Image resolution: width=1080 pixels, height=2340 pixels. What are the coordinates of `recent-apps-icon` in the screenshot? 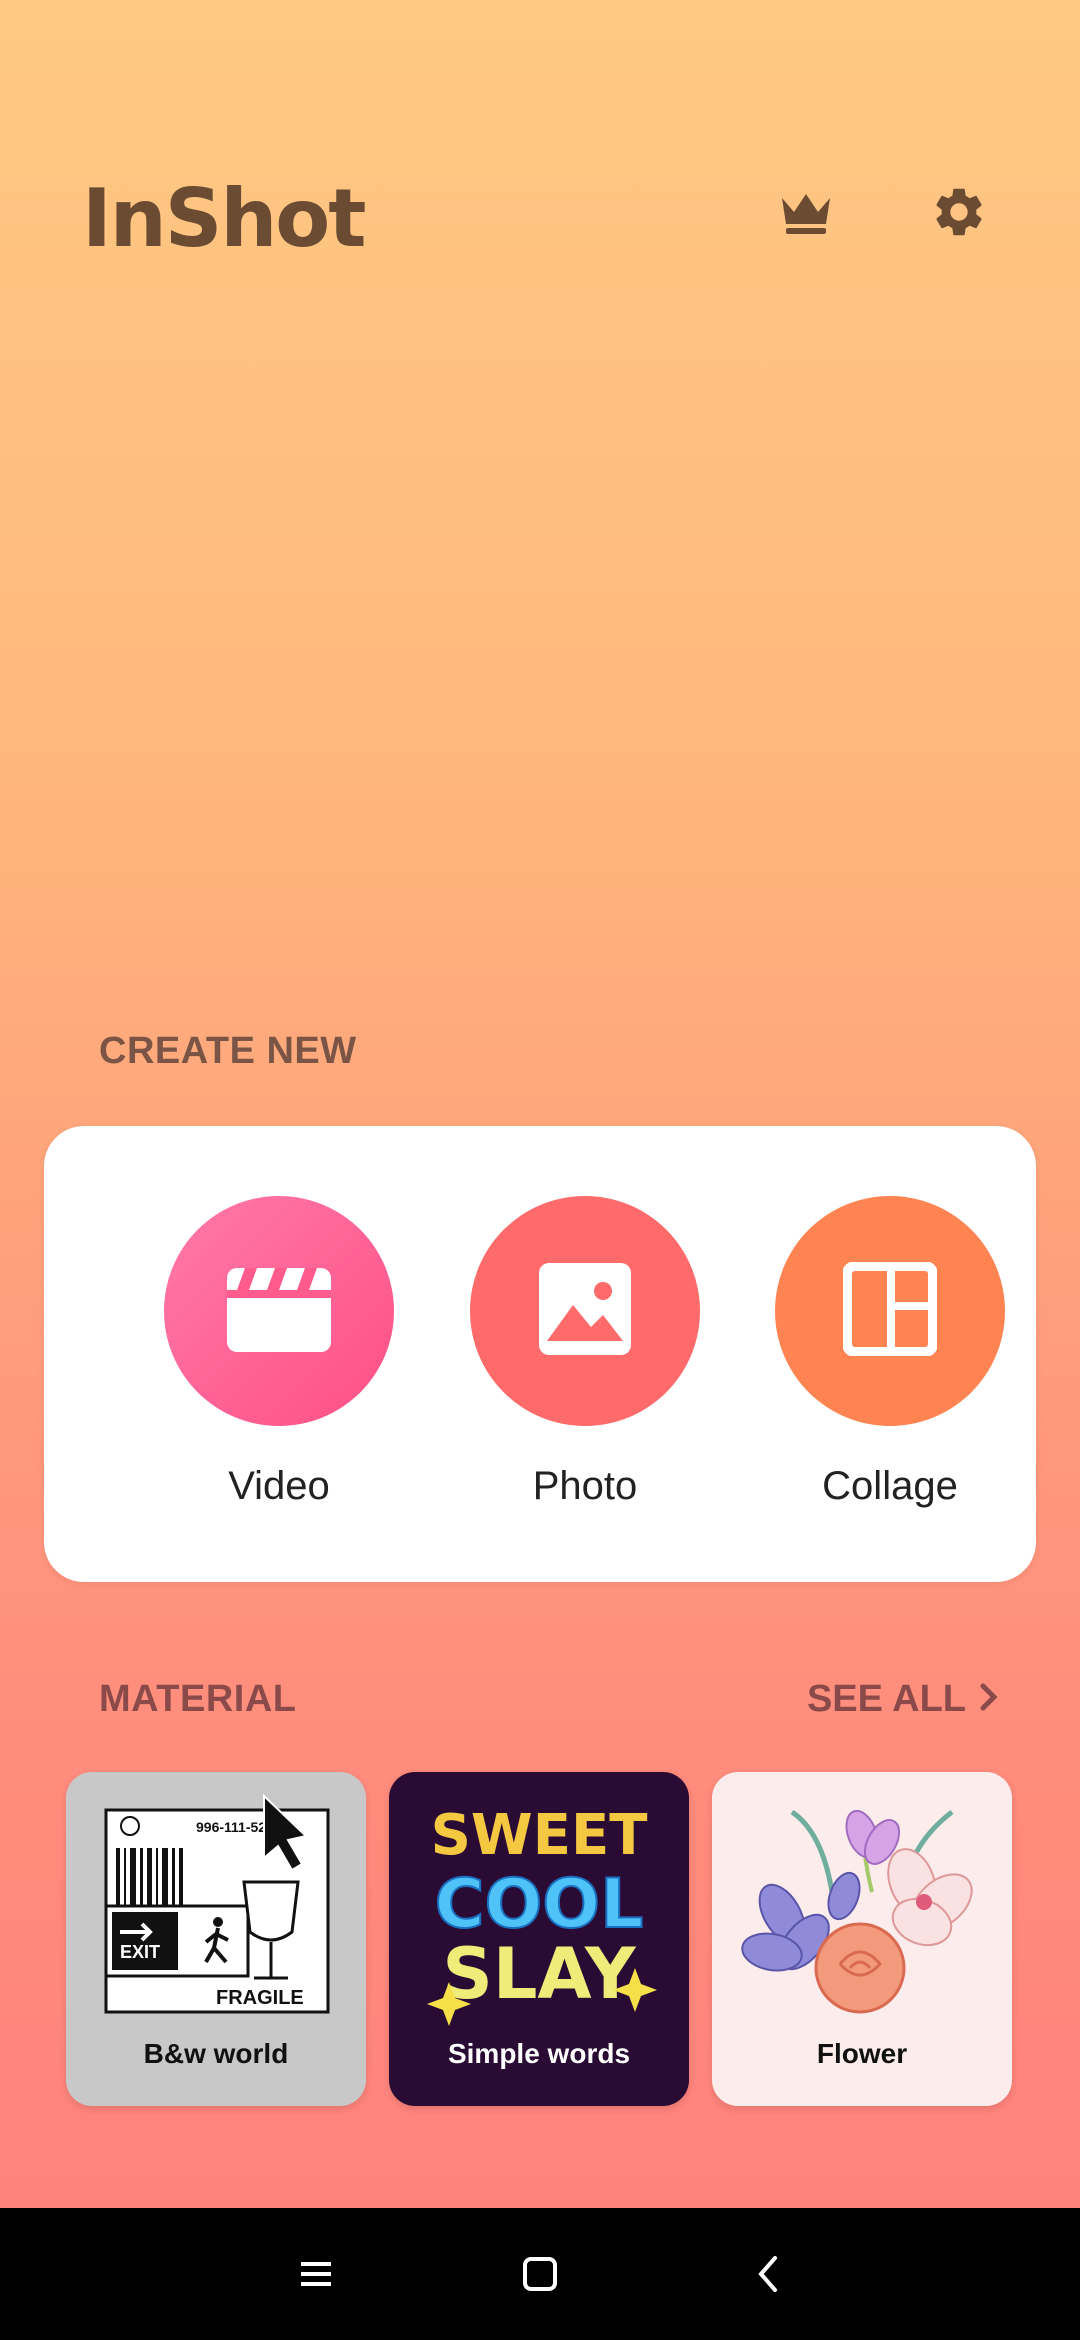 It's located at (316, 2274).